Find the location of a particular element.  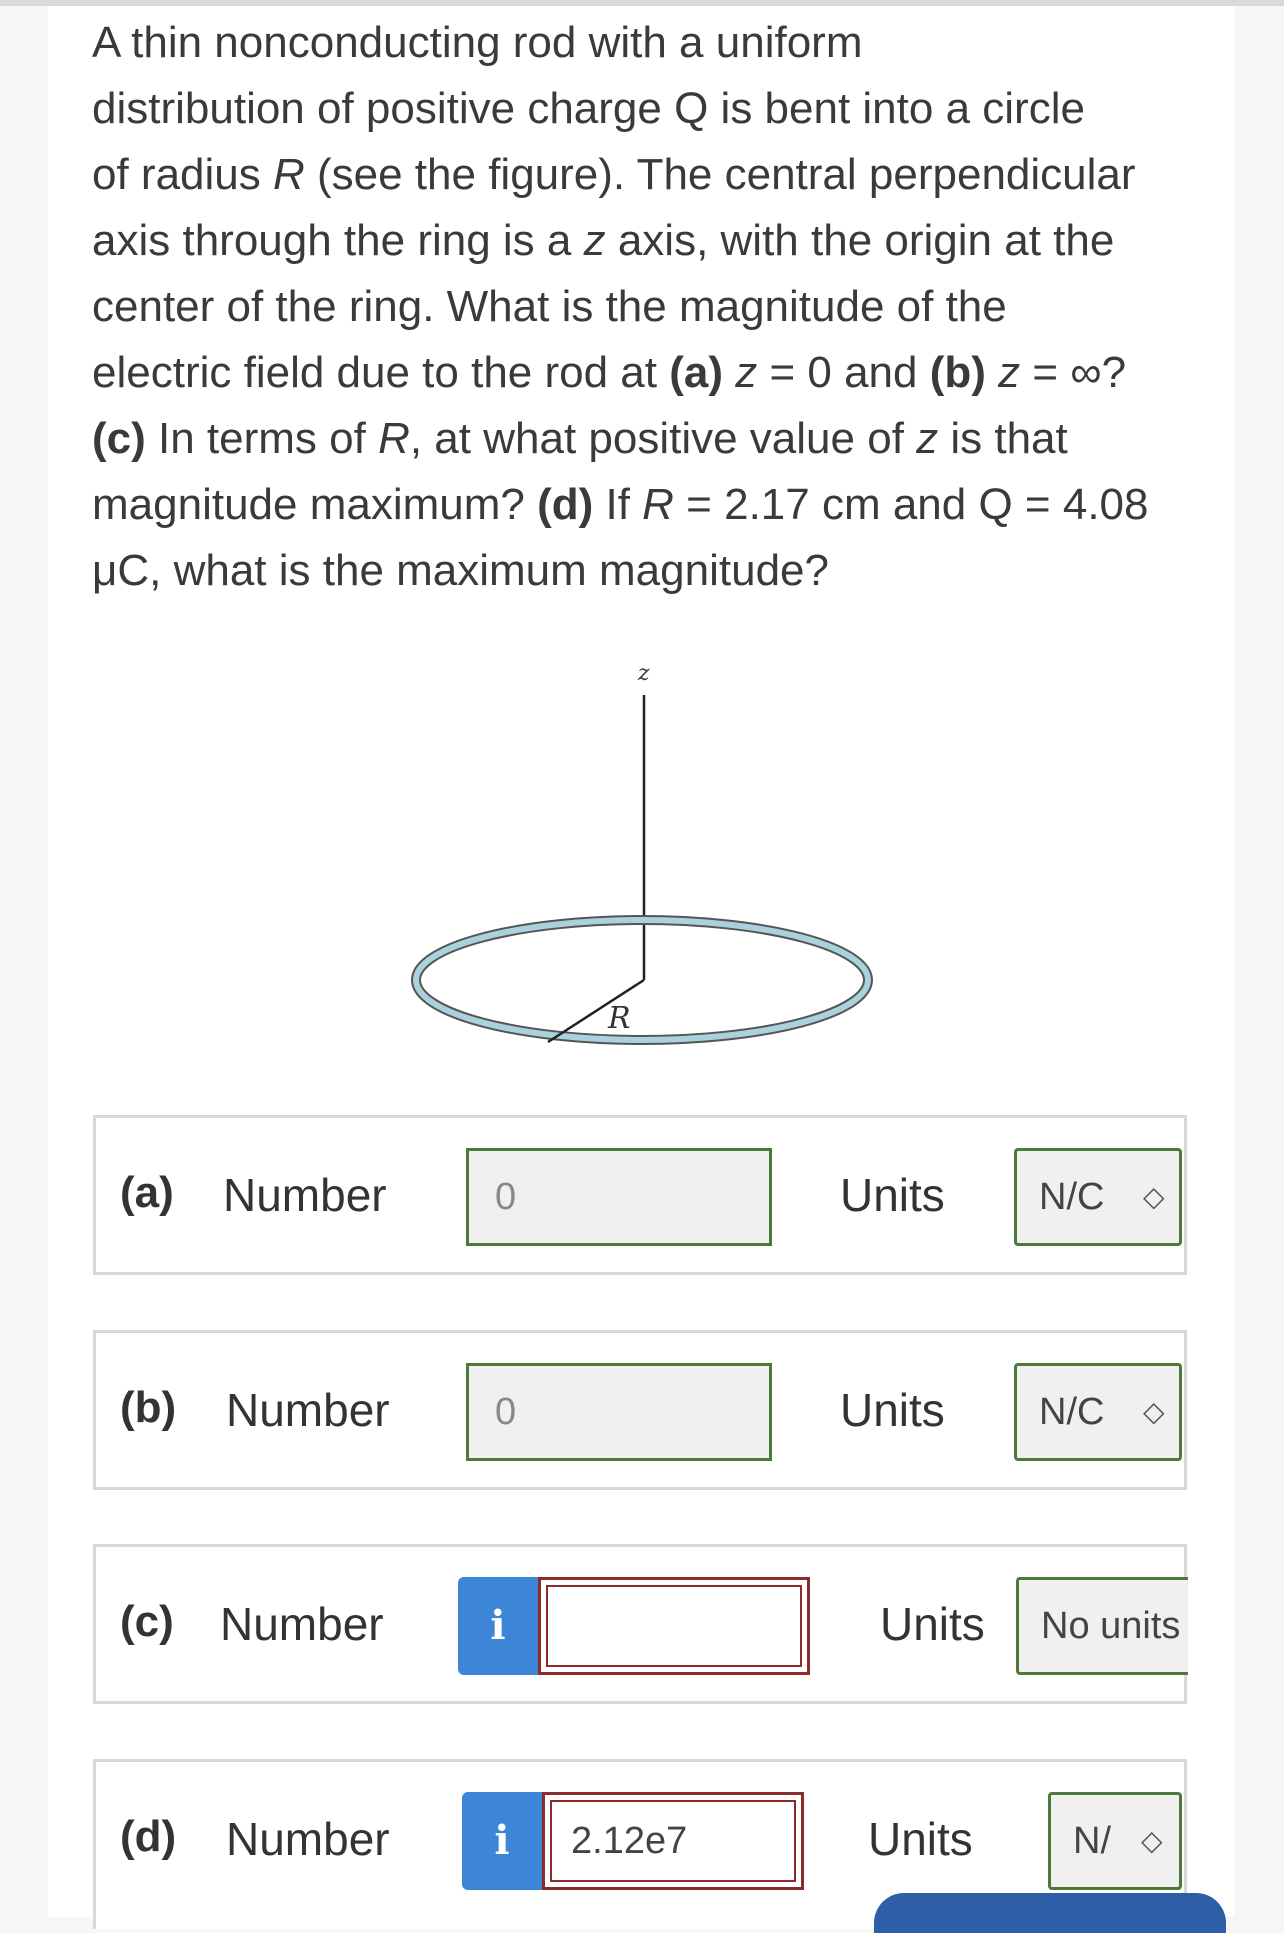

answer-b-units-select: N/C ◇ is located at coordinates (1098, 1412).